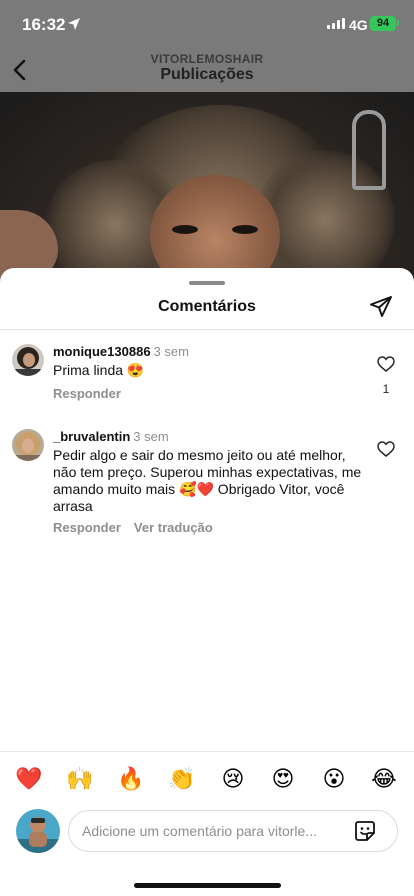 The image size is (414, 896). What do you see at coordinates (91, 436) in the screenshot?
I see `comment-username: _bruvalentin` at bounding box center [91, 436].